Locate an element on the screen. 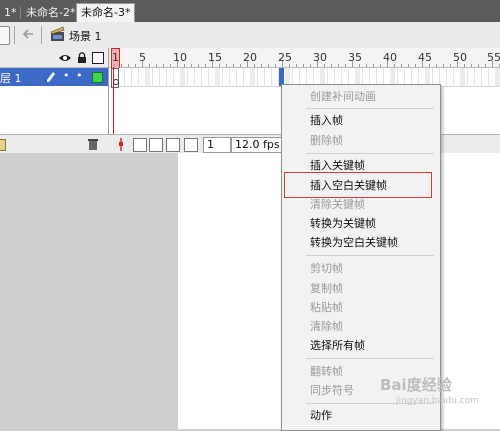 The width and height of the screenshot is (500, 431). menu-item-convert-to-keyframes: 转换为关键帧 is located at coordinates (343, 224).